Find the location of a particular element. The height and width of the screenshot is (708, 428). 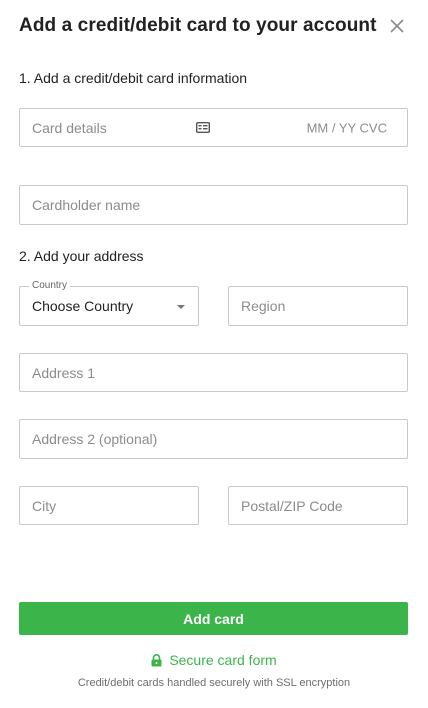

close-button is located at coordinates (397, 26).